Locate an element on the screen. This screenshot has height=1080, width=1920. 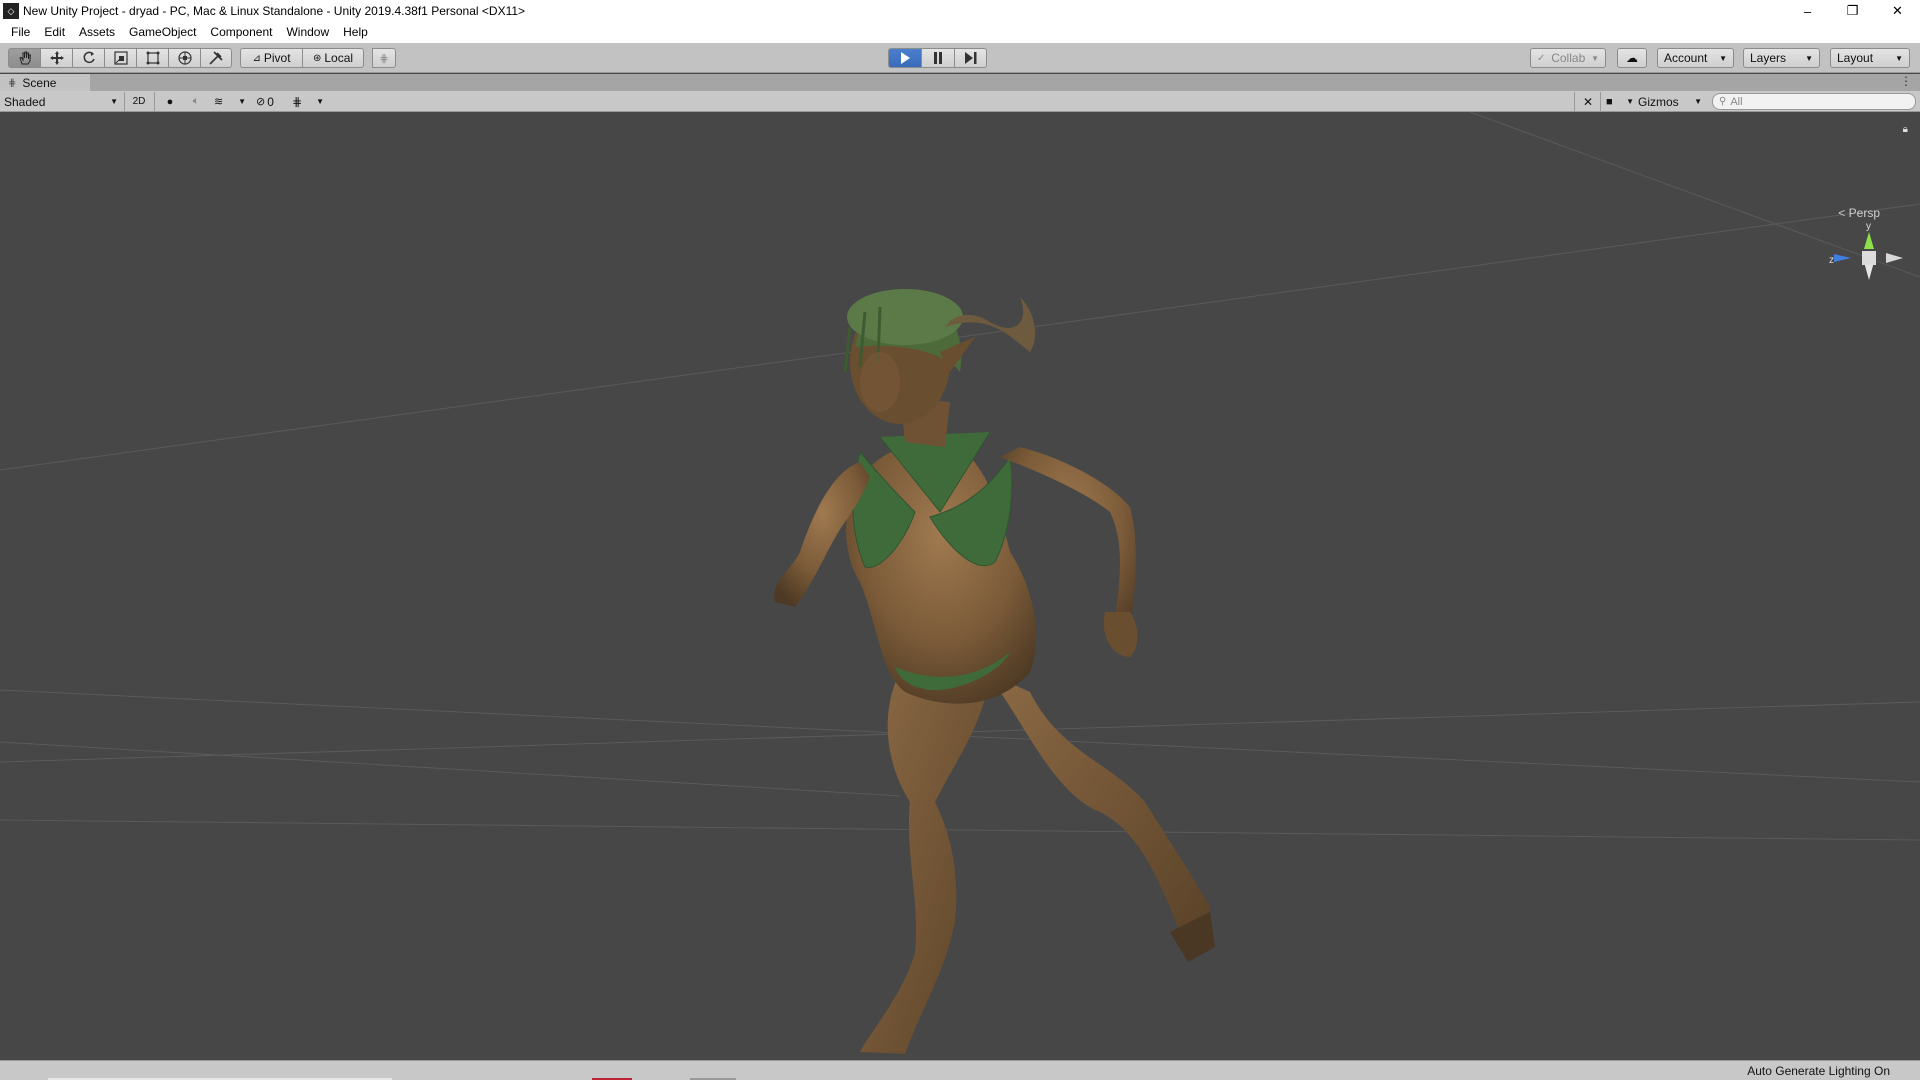
step-button is located at coordinates (970, 58).